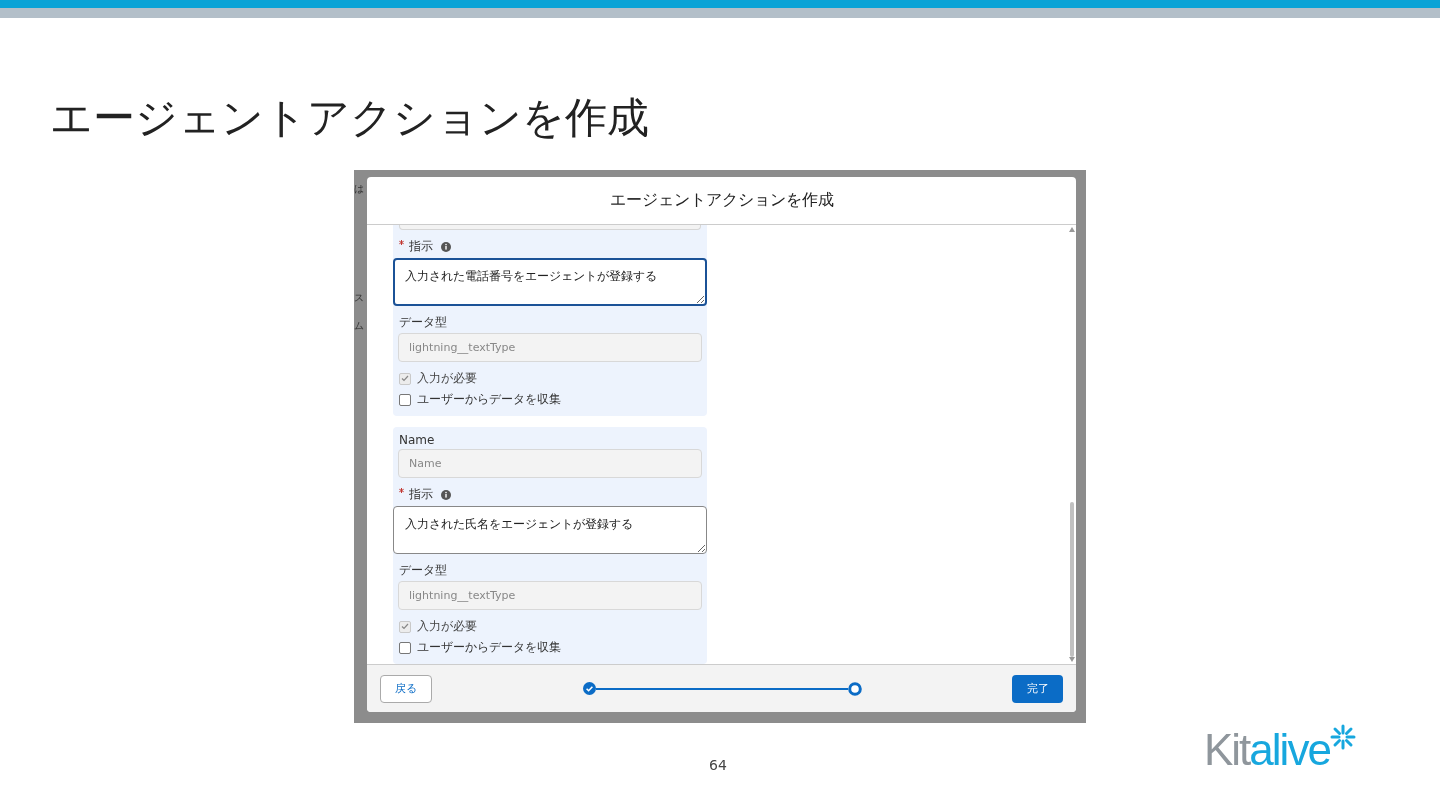 The image size is (1440, 810). I want to click on instruction-textarea: 入力された氏名をエージェントが登録する, so click(550, 530).